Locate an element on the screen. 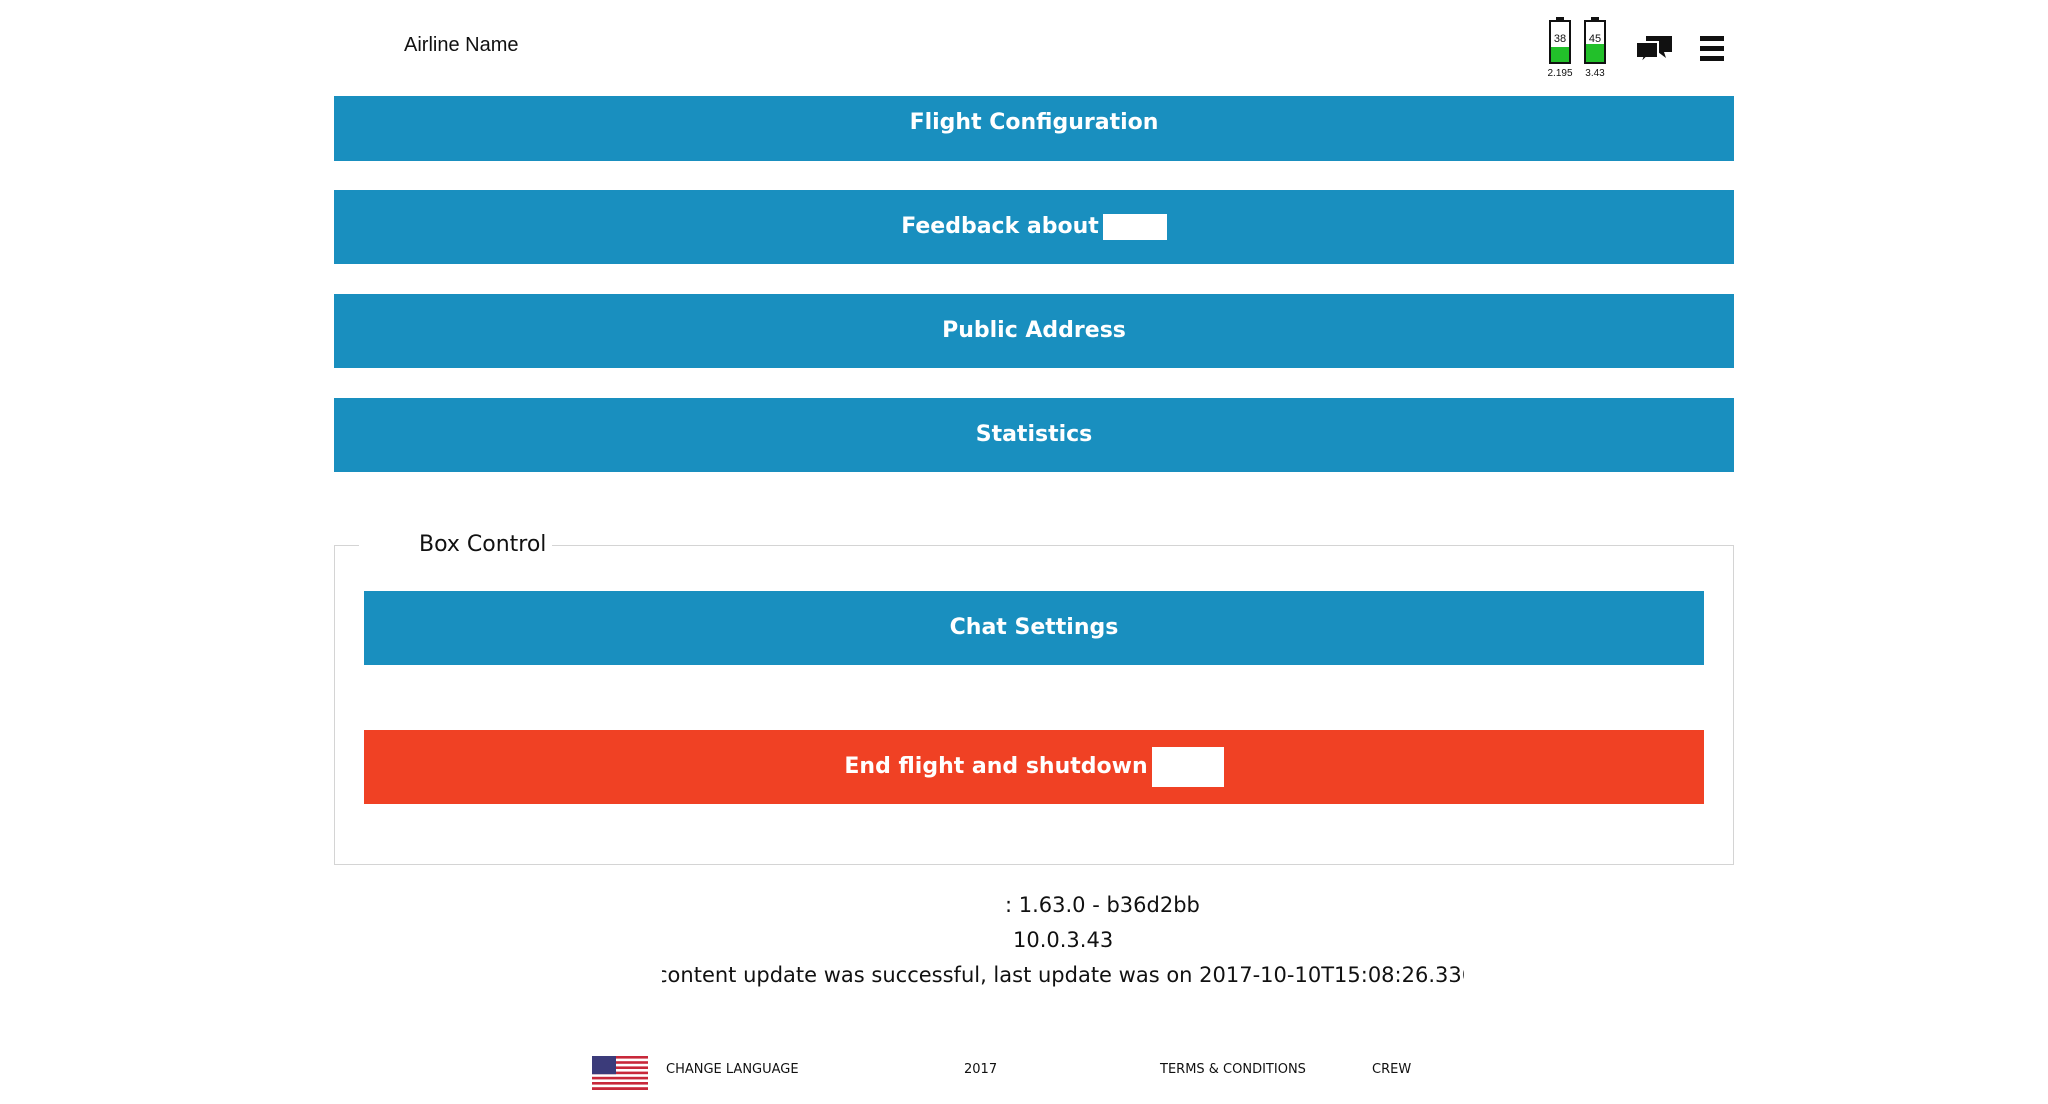 The width and height of the screenshot is (2048, 1104). battery-indicator-1: 38 is located at coordinates (1560, 40).